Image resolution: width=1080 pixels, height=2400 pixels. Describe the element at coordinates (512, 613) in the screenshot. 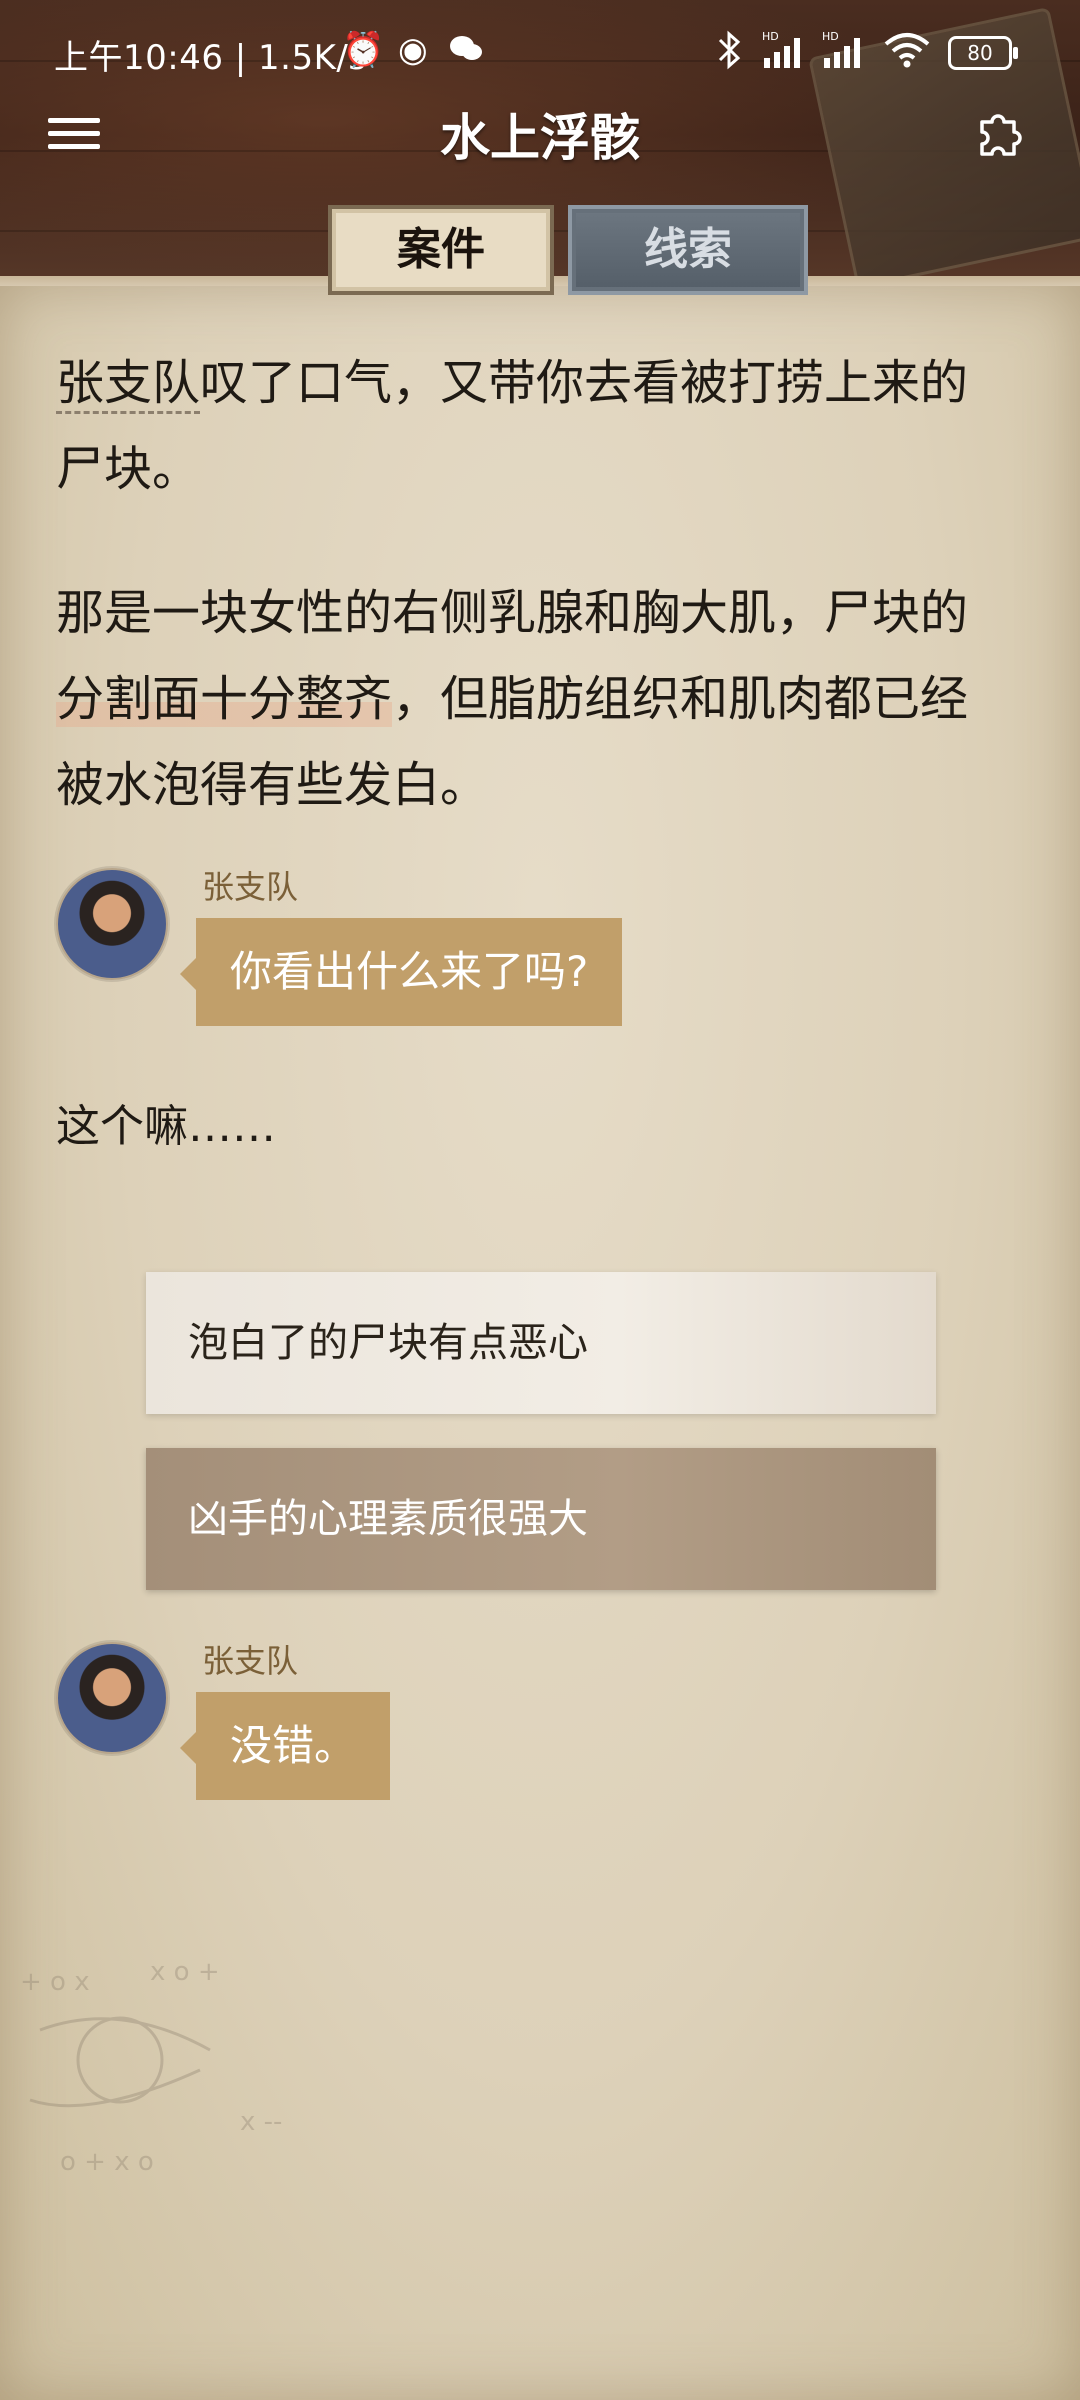

I see `story-text: 那是一块女性的右侧乳腺和胸大肌，尸块的` at that location.